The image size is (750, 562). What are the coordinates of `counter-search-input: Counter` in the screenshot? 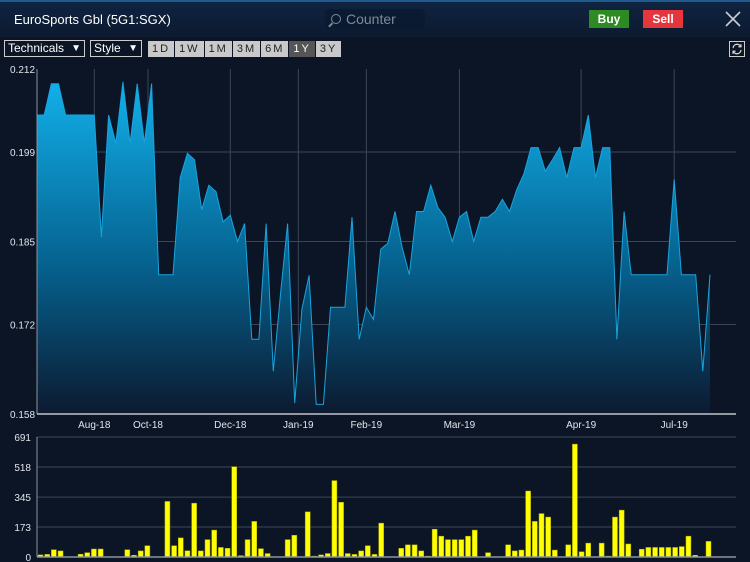 It's located at (375, 19).